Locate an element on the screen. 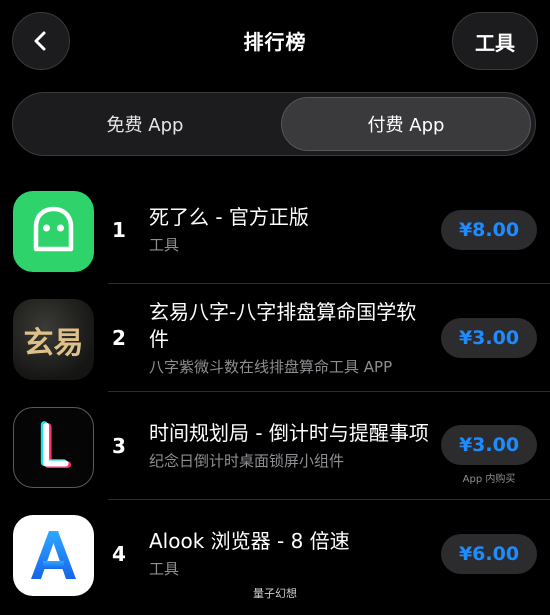 The image size is (550, 615). app-subtitle: 纪念日倒计时桌面锁屏小组件 is located at coordinates (247, 461).